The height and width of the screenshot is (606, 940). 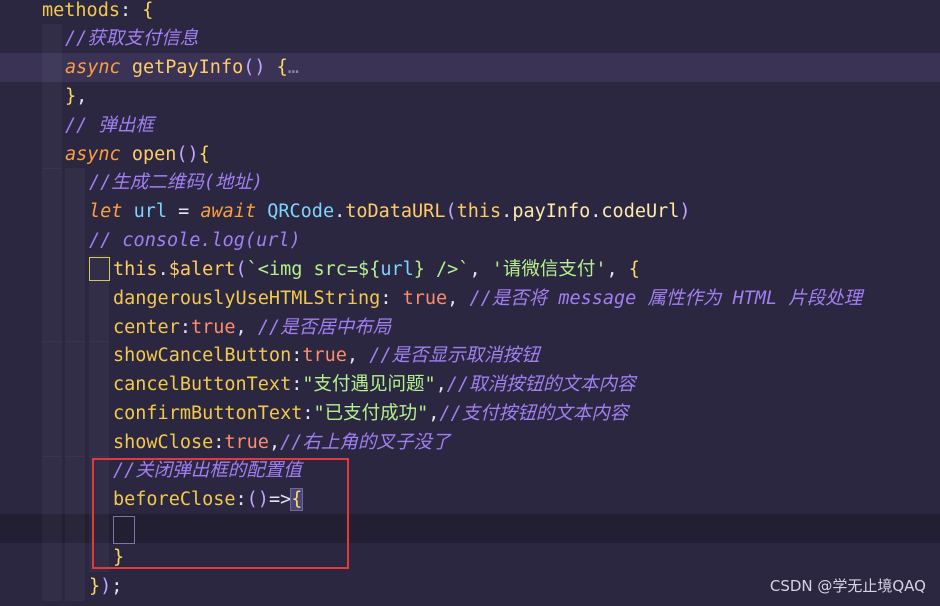 I want to click on code-token: ), so click(x=106, y=586).